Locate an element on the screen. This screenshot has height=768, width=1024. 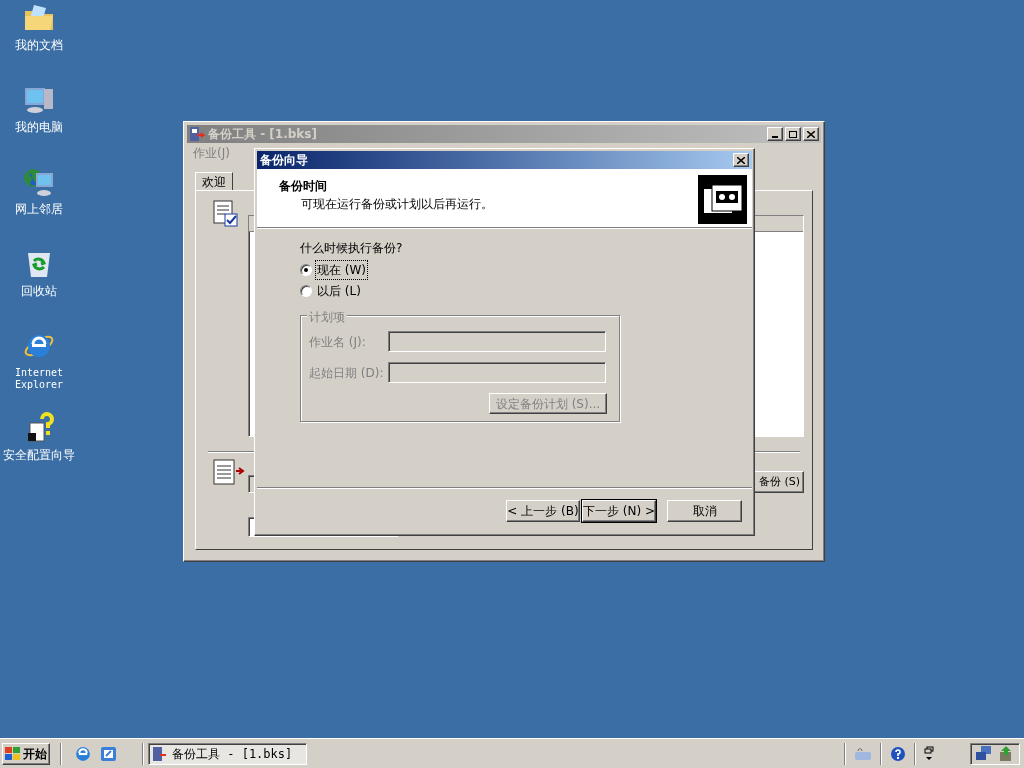
back-button: < 上一步 (B) is located at coordinates (543, 511).